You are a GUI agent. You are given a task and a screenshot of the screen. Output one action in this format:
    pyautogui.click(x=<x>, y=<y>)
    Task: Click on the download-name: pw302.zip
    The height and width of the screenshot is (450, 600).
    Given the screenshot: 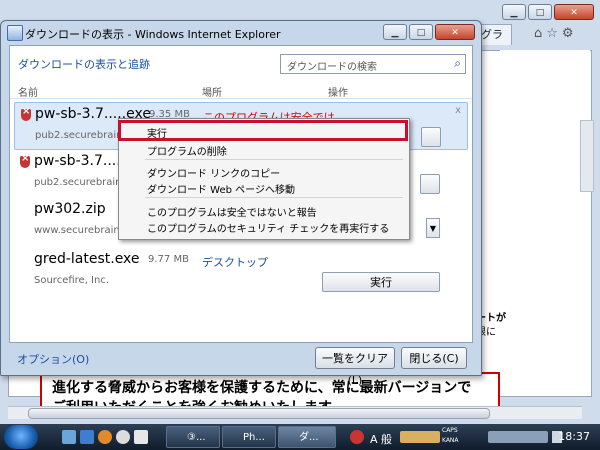 What is the action you would take?
    pyautogui.click(x=70, y=209)
    